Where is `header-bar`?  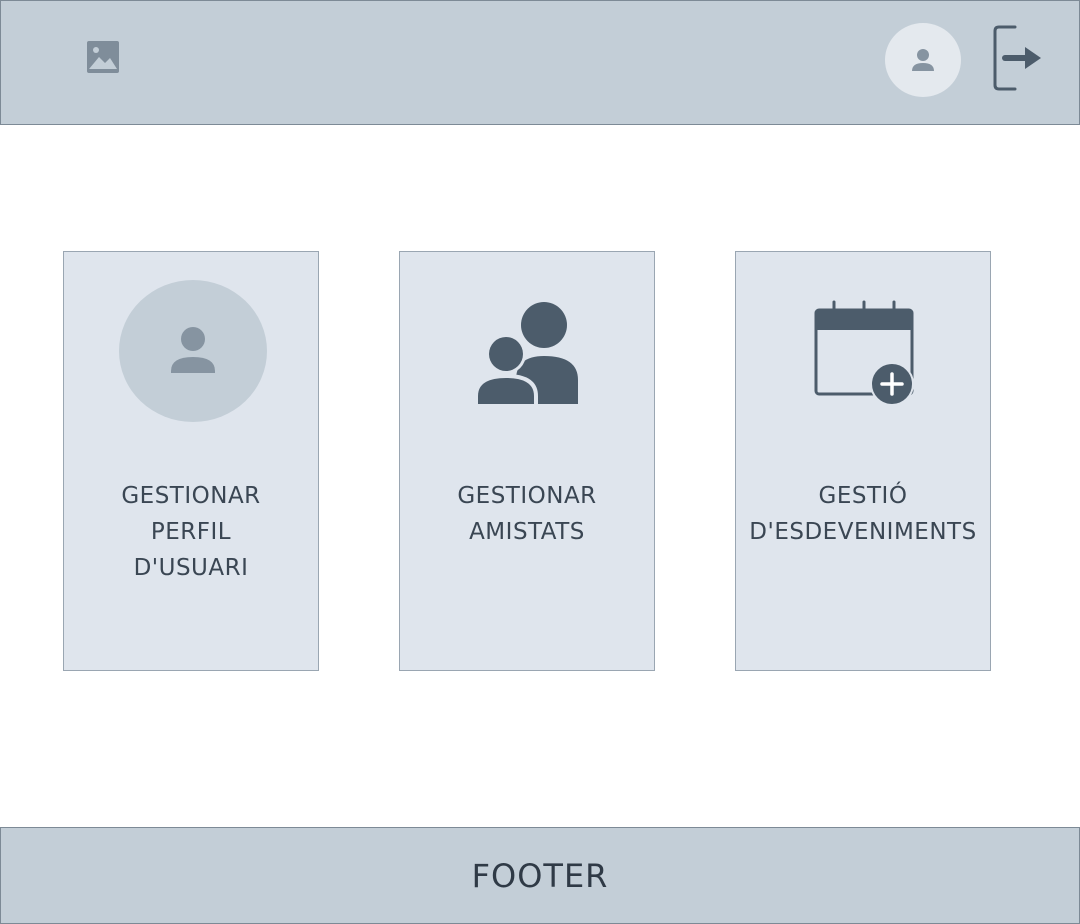
header-bar is located at coordinates (540, 62).